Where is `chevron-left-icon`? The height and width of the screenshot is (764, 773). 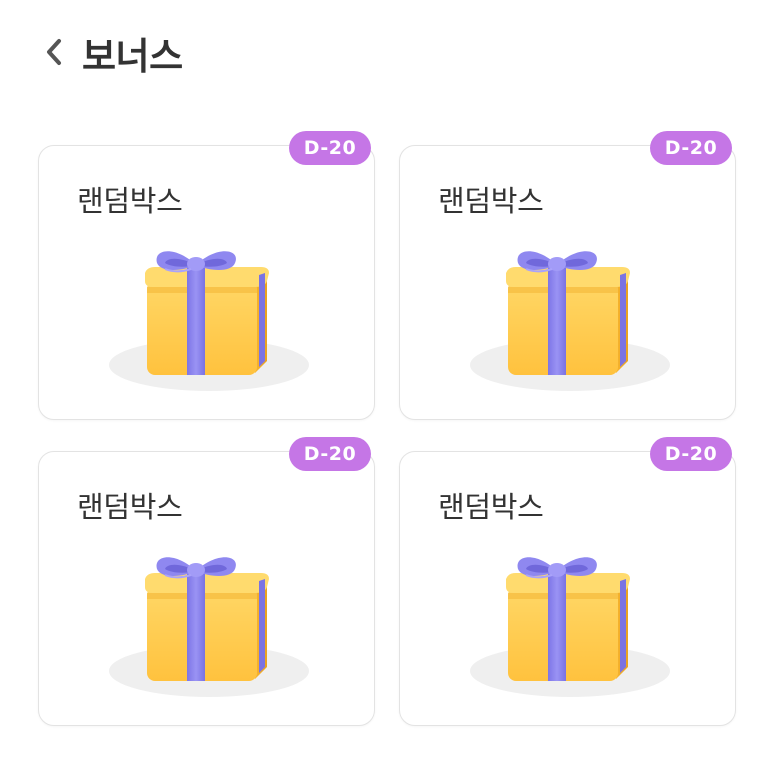
chevron-left-icon is located at coordinates (54, 52).